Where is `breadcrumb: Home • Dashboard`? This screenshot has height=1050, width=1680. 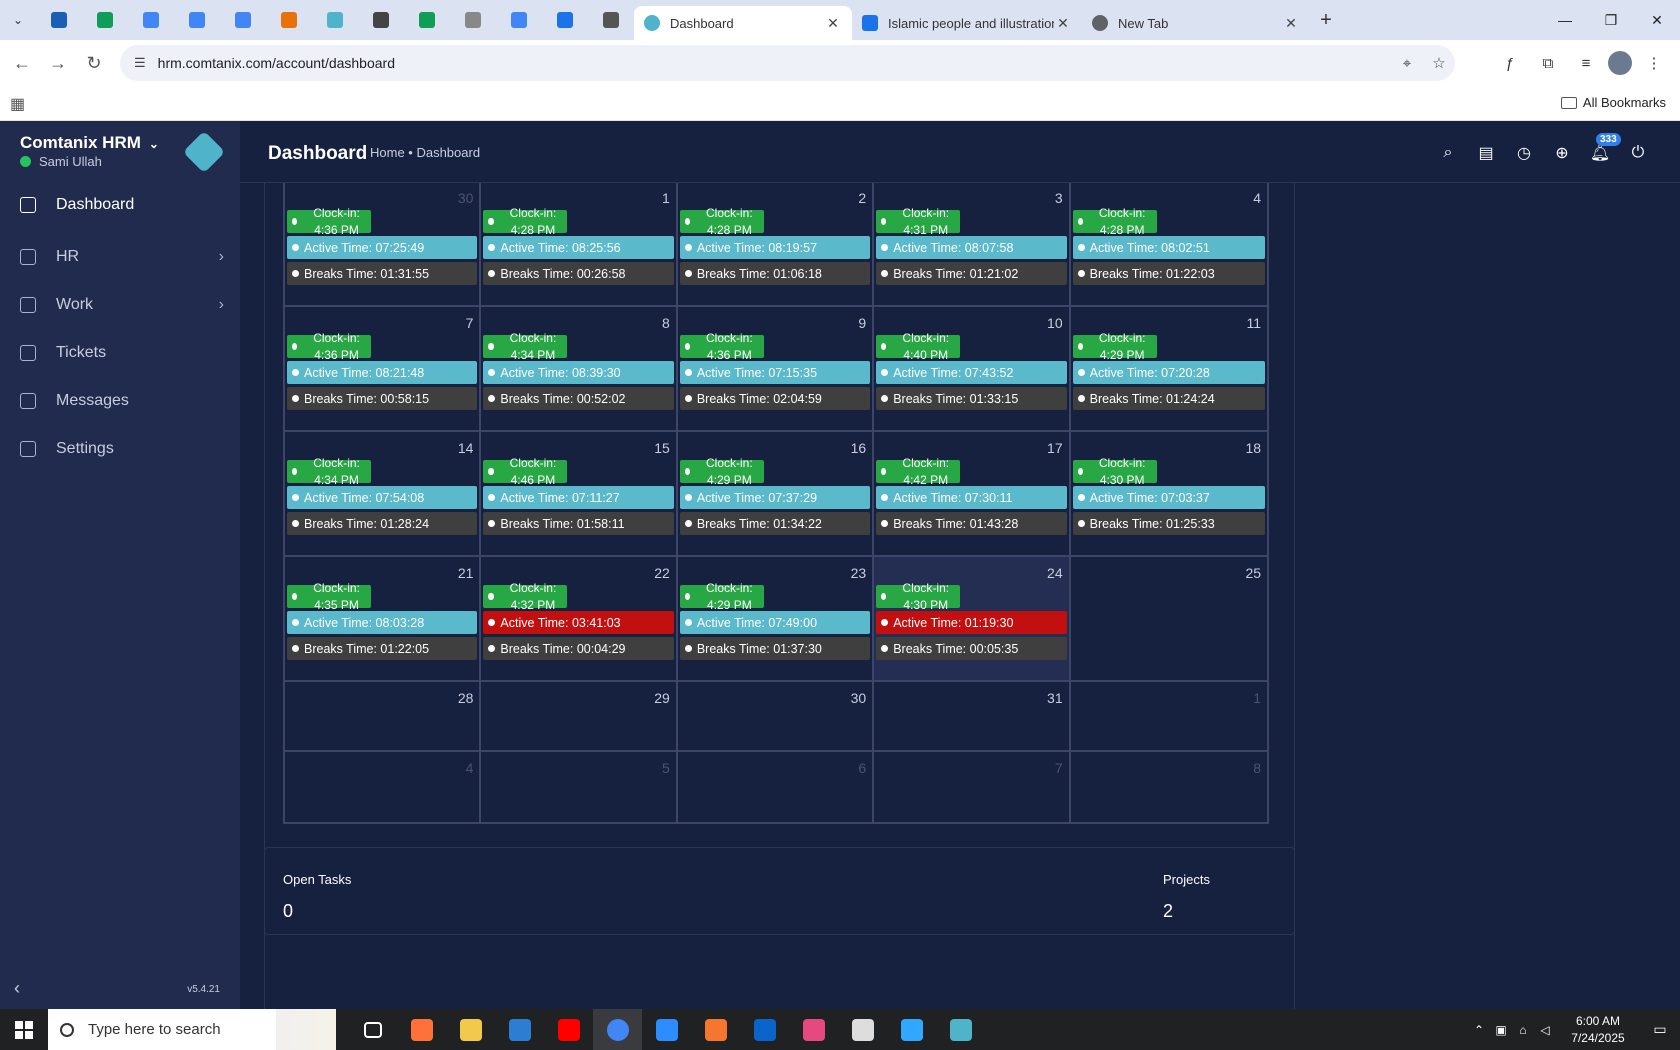 breadcrumb: Home • Dashboard is located at coordinates (425, 152).